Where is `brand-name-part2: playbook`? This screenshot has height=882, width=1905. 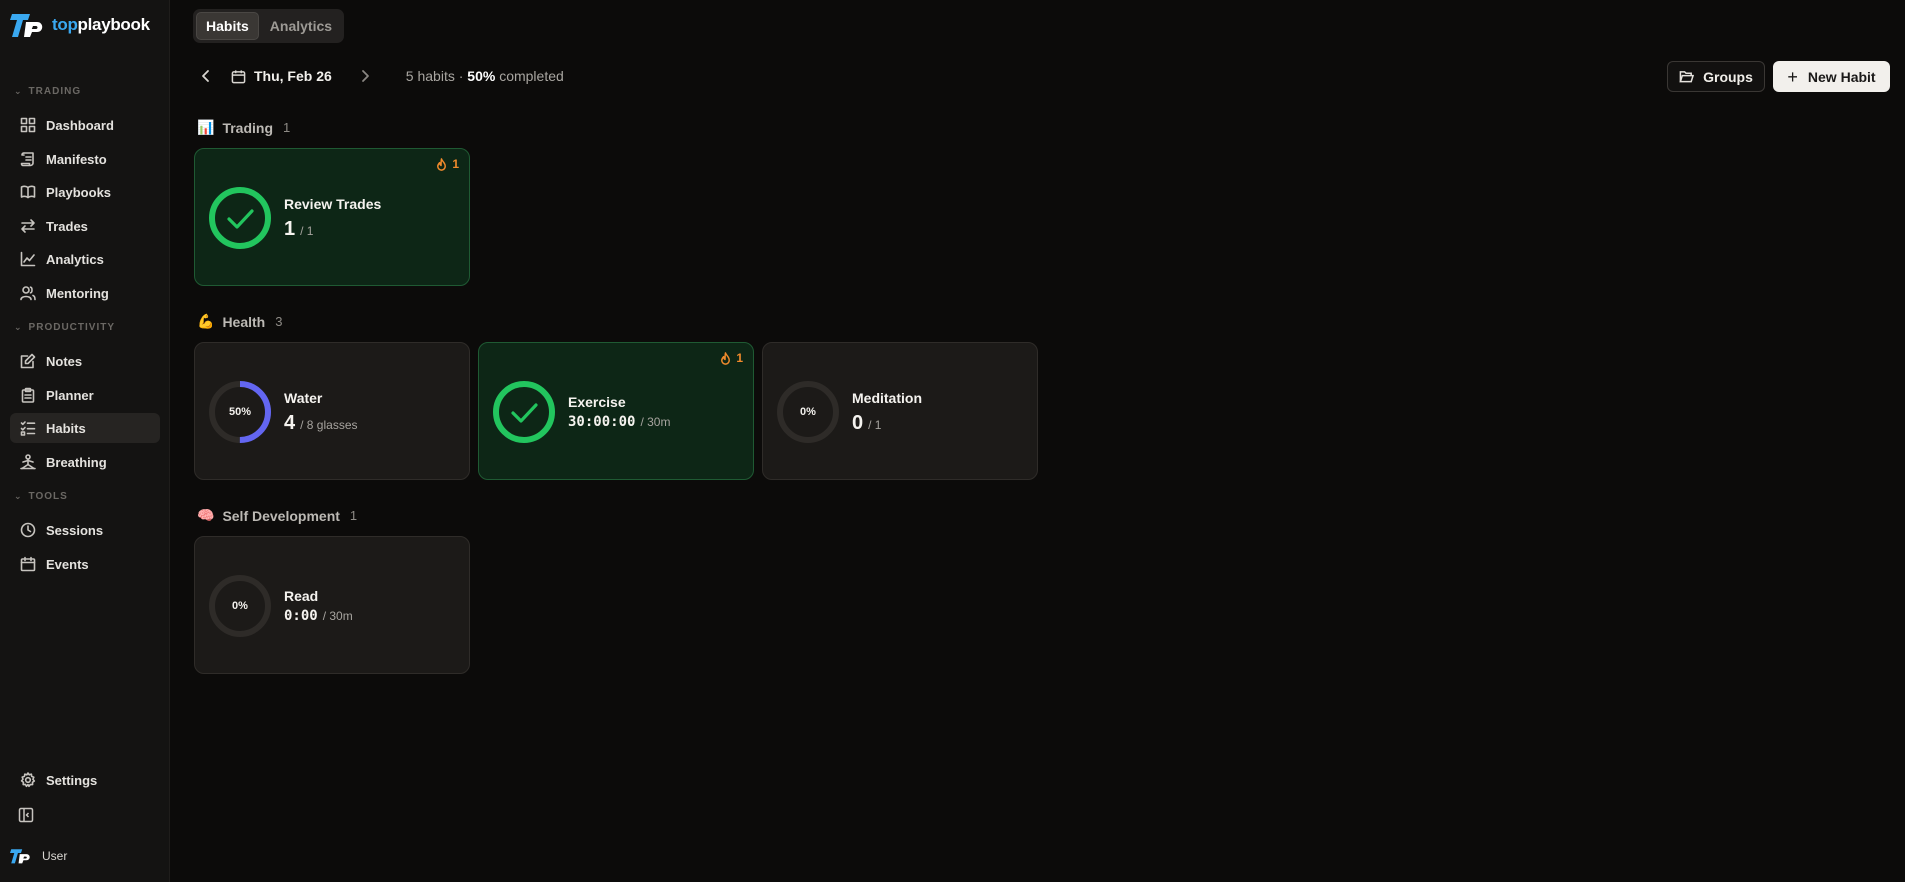 brand-name-part2: playbook is located at coordinates (114, 24).